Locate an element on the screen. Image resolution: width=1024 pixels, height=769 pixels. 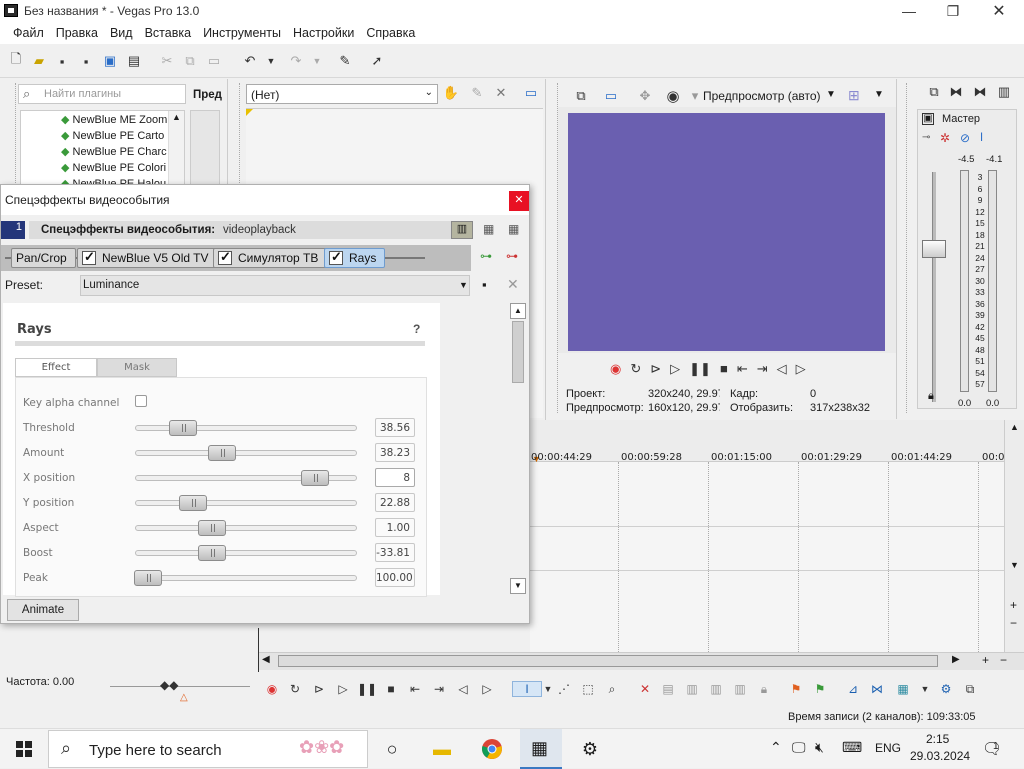
open-folder-icon: ▰ is located at coordinates (39, 61).